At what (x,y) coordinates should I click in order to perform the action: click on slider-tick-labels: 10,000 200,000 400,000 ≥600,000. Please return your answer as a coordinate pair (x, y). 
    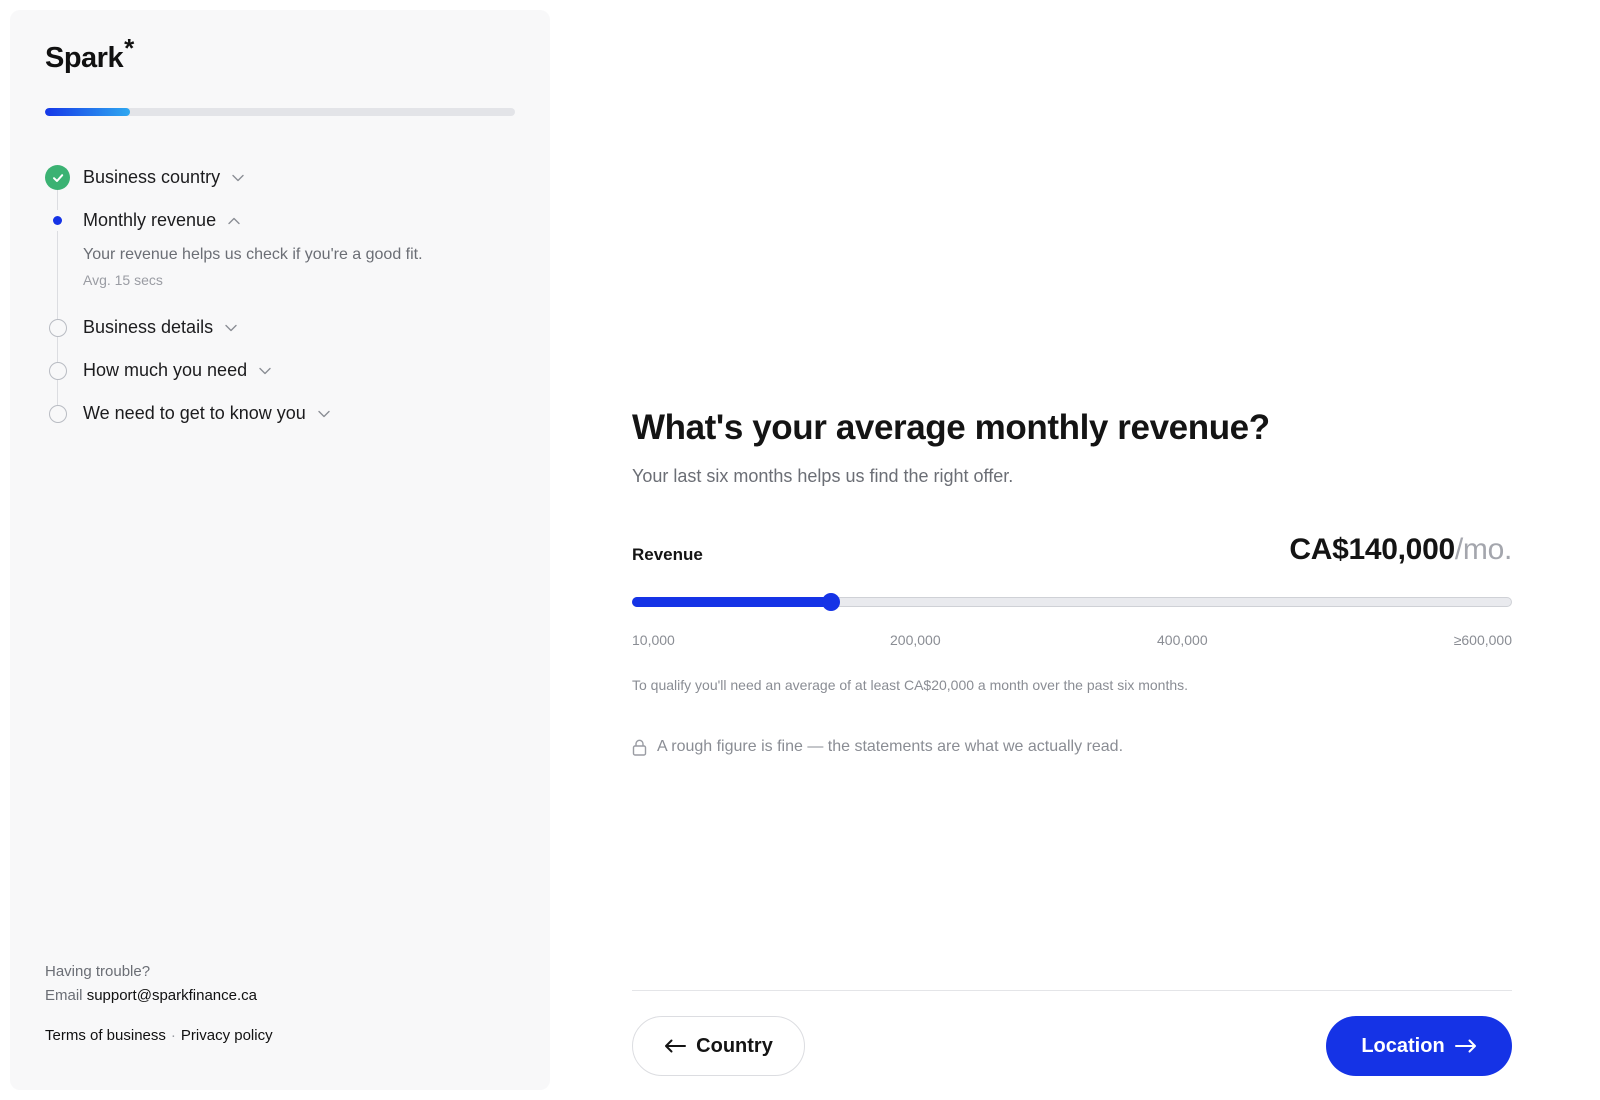
    Looking at the image, I should click on (1072, 642).